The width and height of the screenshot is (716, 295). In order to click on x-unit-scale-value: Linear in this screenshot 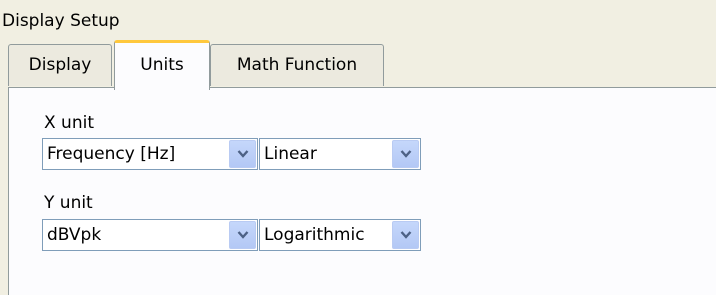, I will do `click(290, 154)`.